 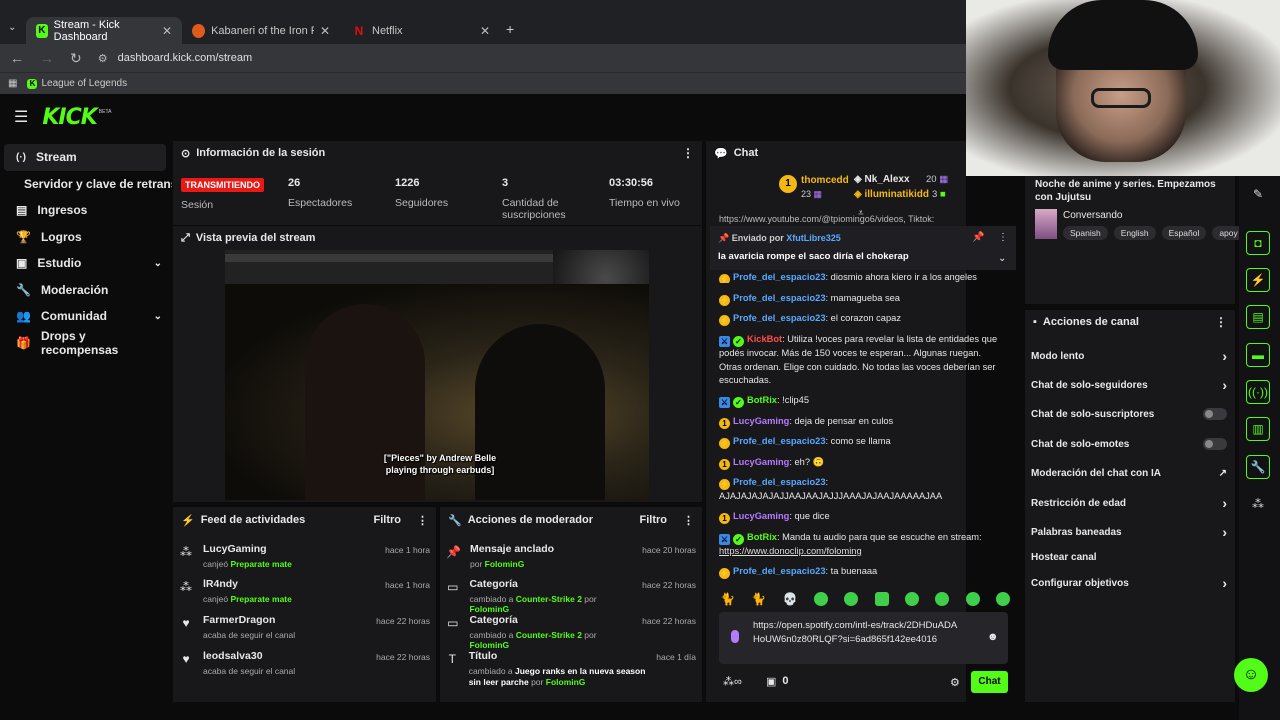 What do you see at coordinates (85, 263) in the screenshot?
I see `sidebar-item-estudio: ▣ Estudio ⌄` at bounding box center [85, 263].